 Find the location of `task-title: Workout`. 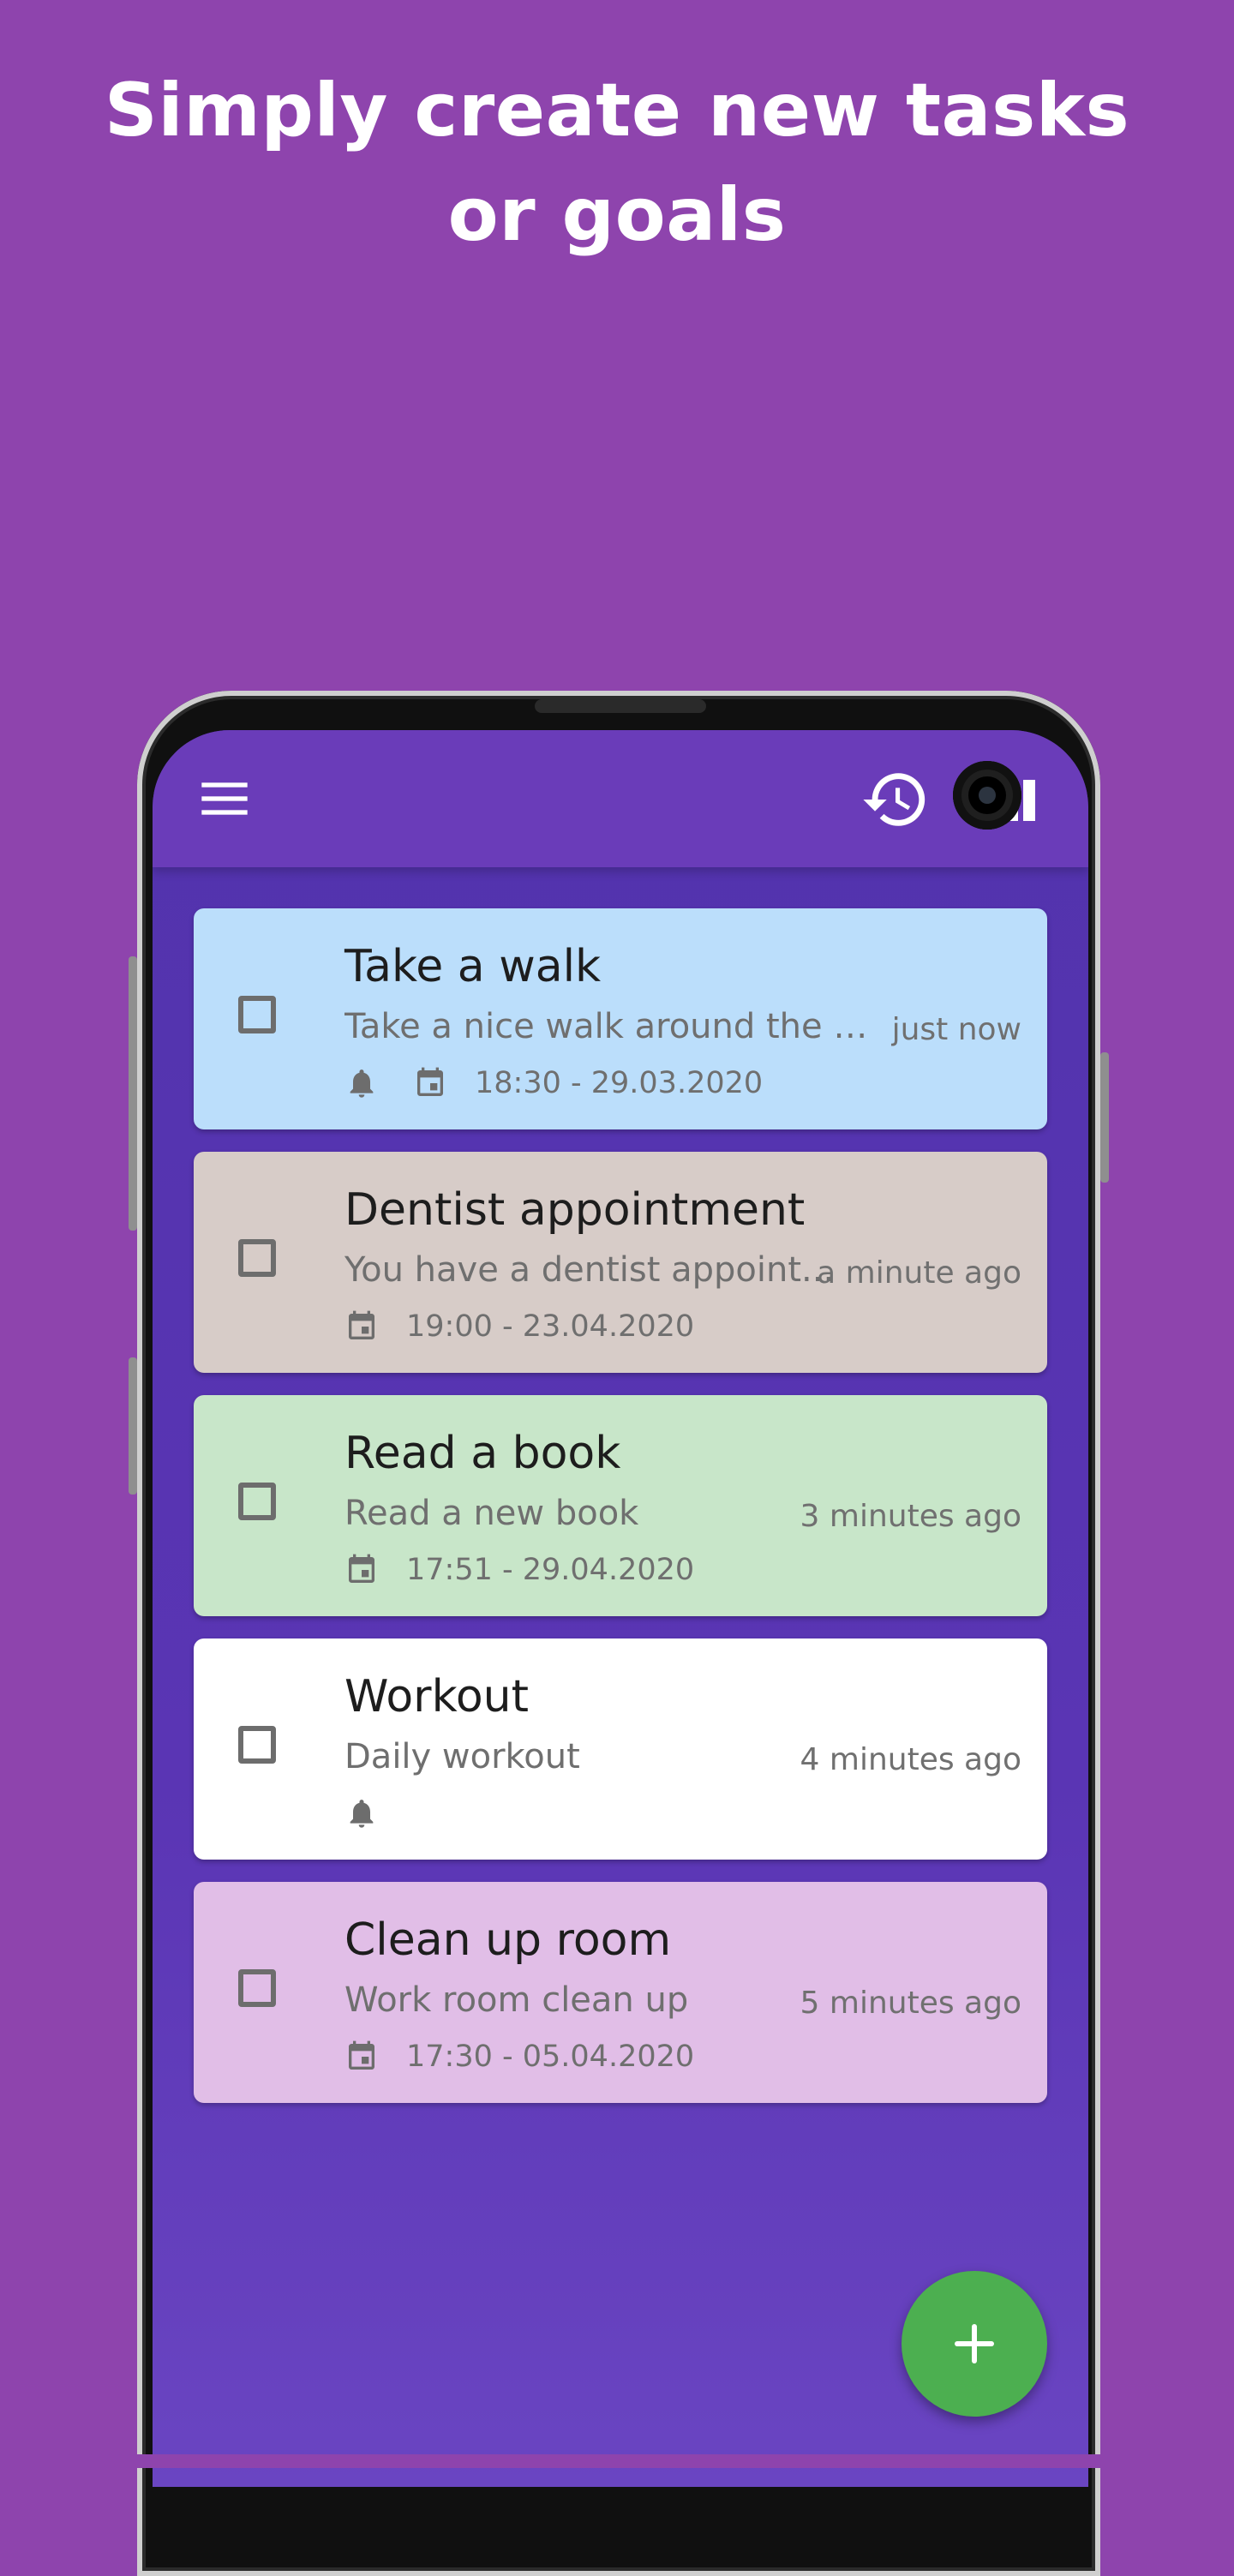

task-title: Workout is located at coordinates (436, 1696).